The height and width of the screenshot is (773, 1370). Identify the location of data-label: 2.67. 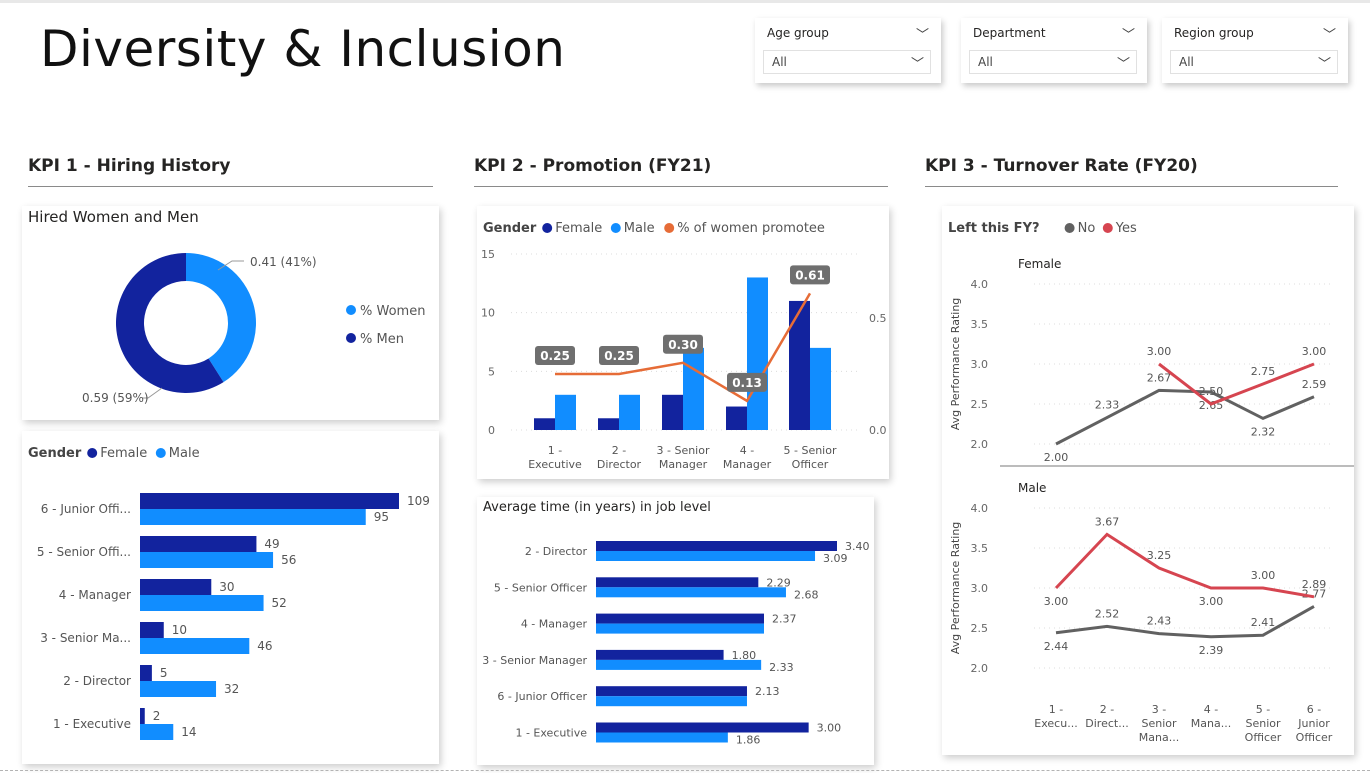
(1159, 377).